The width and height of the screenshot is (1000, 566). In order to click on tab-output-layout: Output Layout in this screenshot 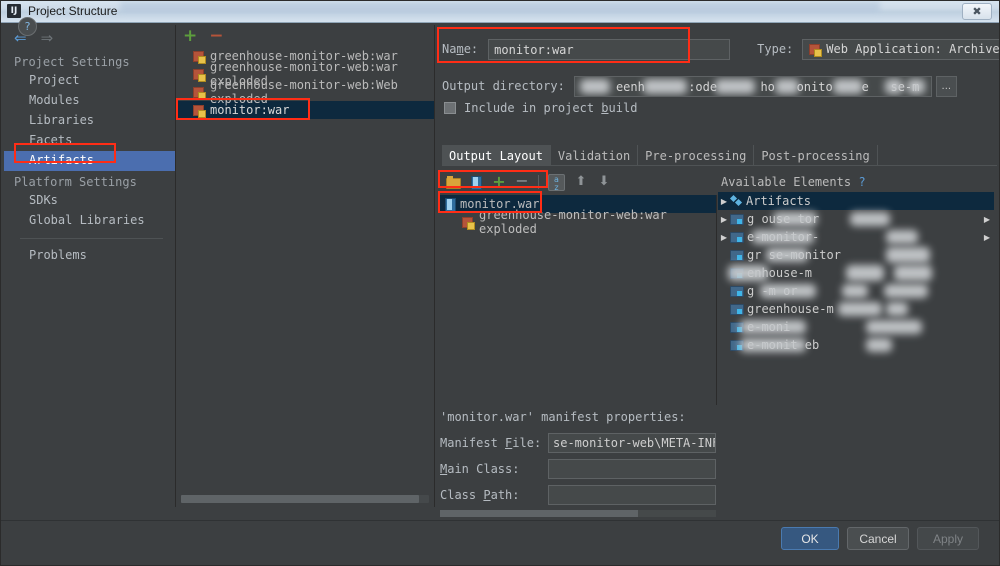, I will do `click(496, 155)`.